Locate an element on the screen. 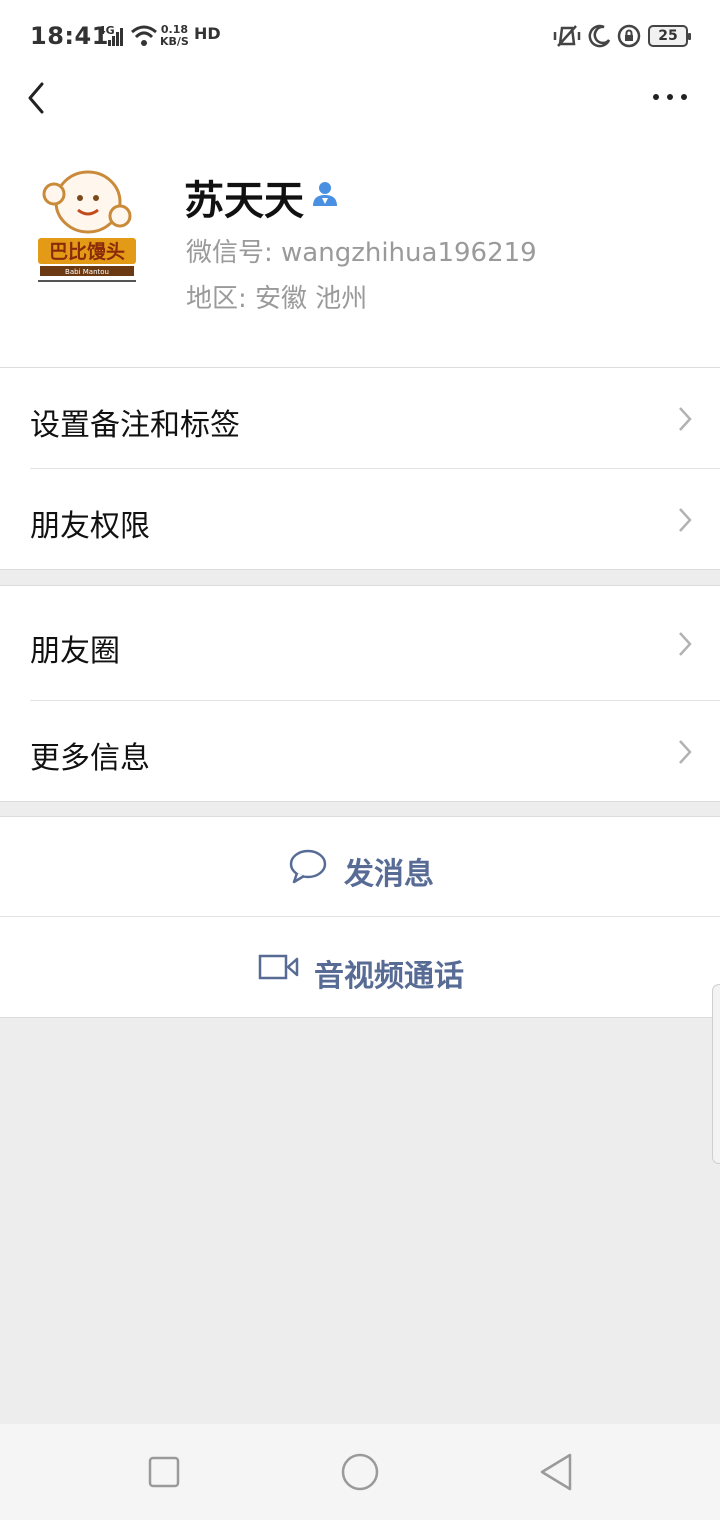 The width and height of the screenshot is (720, 1520). moments-row: 朋友圈 is located at coordinates (360, 643).